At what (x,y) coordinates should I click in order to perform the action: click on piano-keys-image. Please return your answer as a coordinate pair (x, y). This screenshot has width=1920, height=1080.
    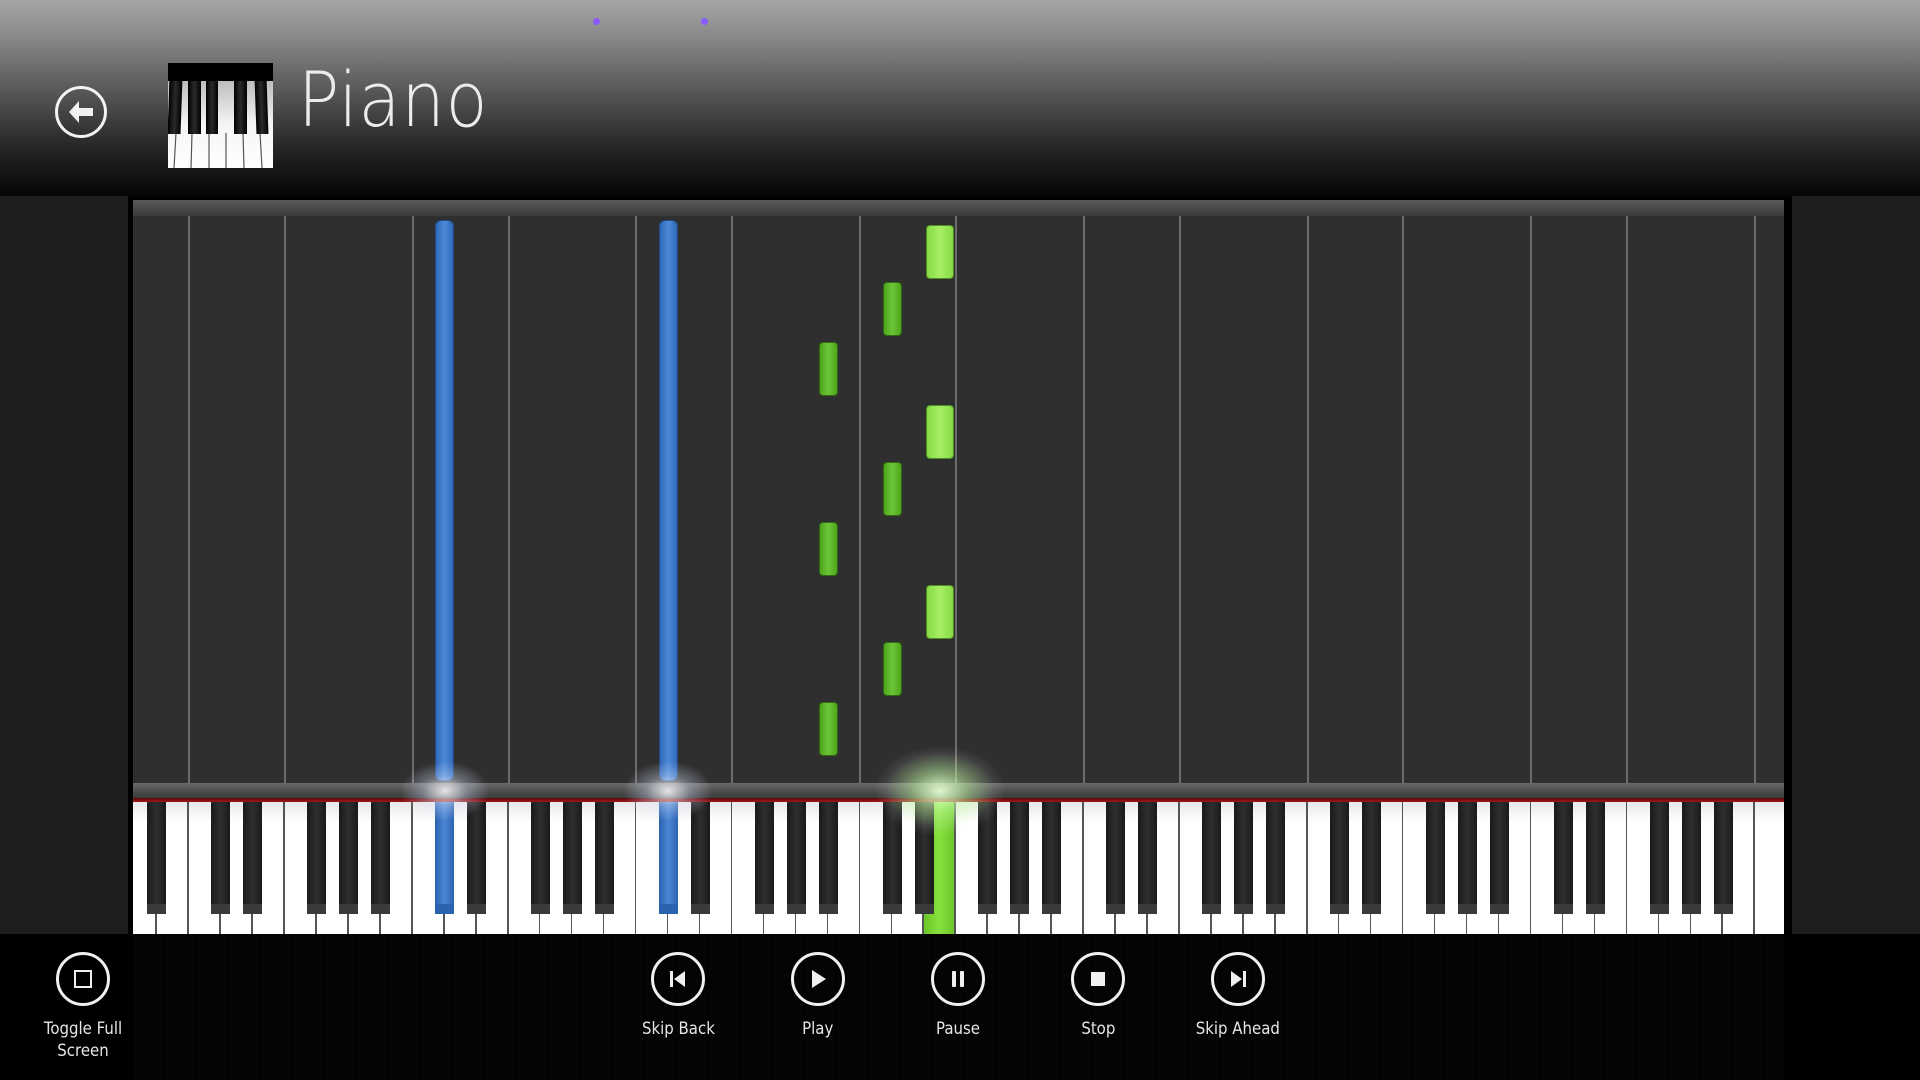
    Looking at the image, I should click on (220, 115).